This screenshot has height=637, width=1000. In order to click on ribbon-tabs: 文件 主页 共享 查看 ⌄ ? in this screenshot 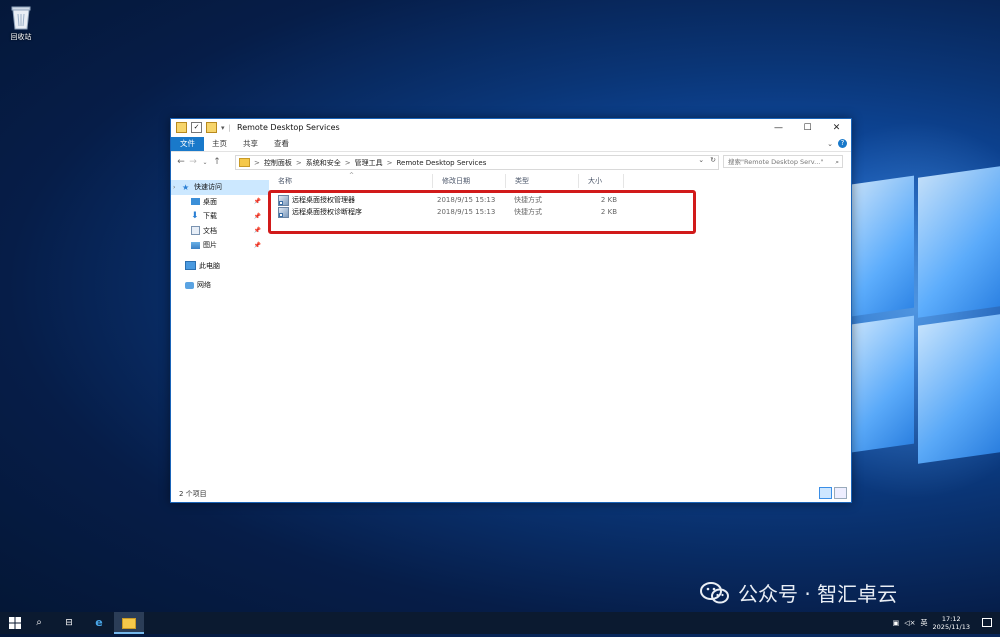, I will do `click(511, 144)`.